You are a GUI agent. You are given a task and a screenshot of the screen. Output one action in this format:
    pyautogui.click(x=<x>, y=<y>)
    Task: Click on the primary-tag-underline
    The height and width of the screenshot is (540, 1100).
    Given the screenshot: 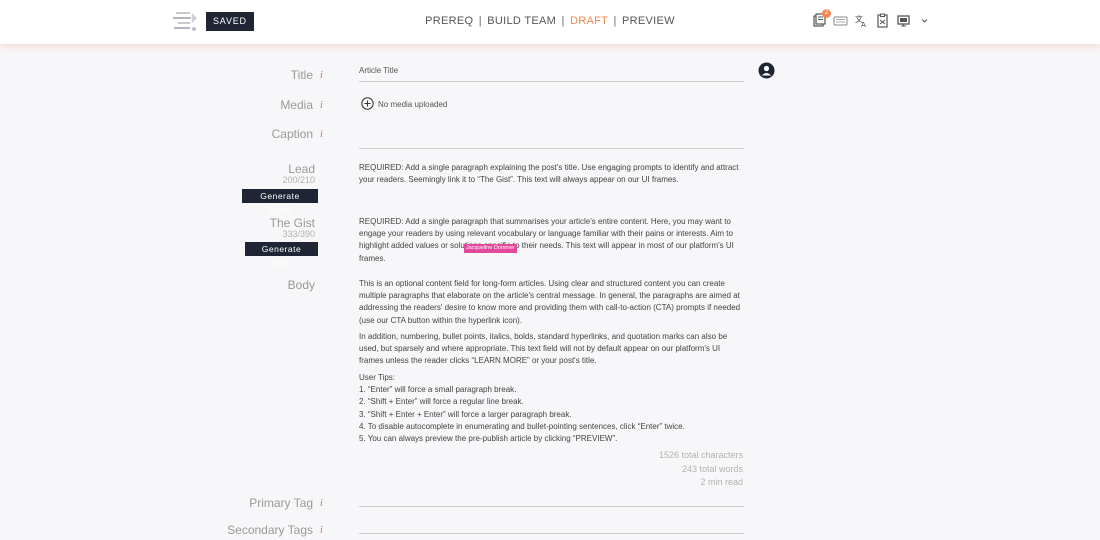 What is the action you would take?
    pyautogui.click(x=551, y=506)
    